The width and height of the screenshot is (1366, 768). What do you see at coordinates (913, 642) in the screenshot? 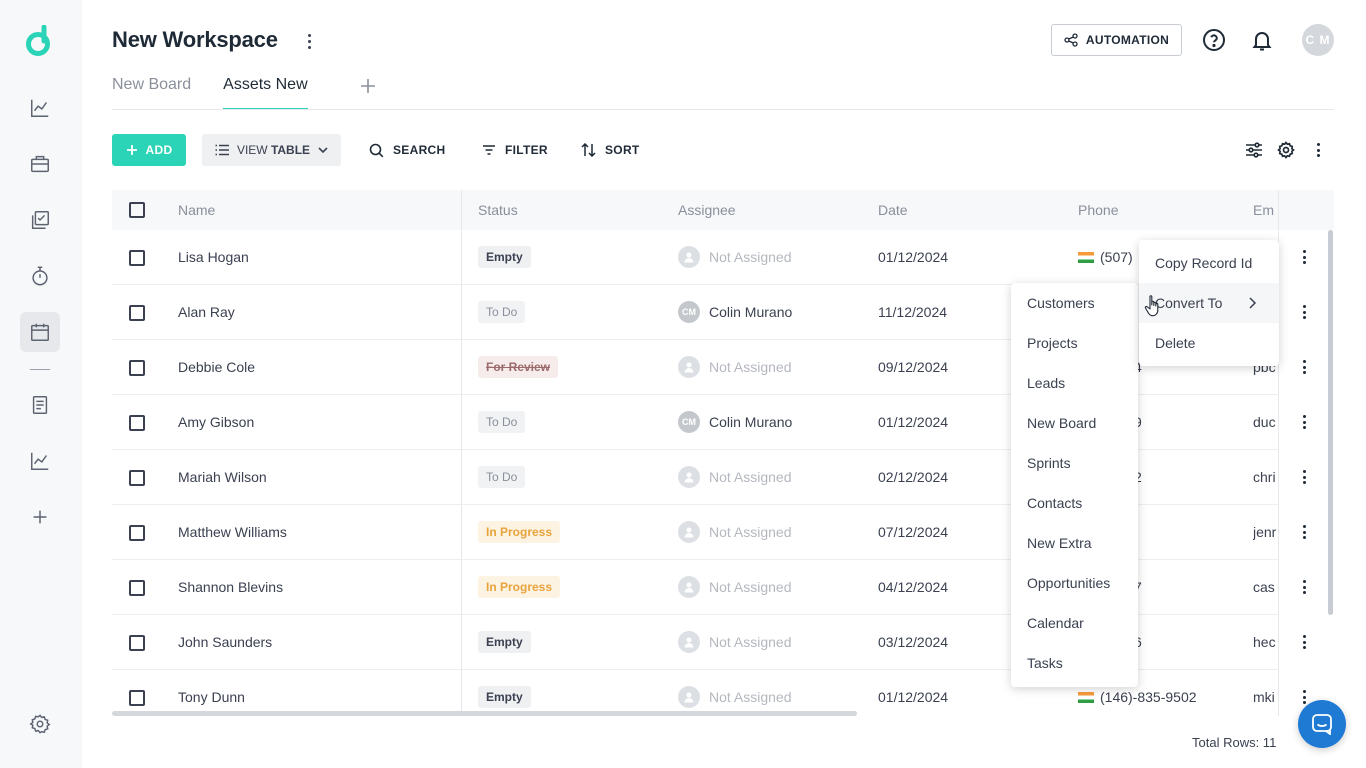
I see `cell-date: 03/12/2024` at bounding box center [913, 642].